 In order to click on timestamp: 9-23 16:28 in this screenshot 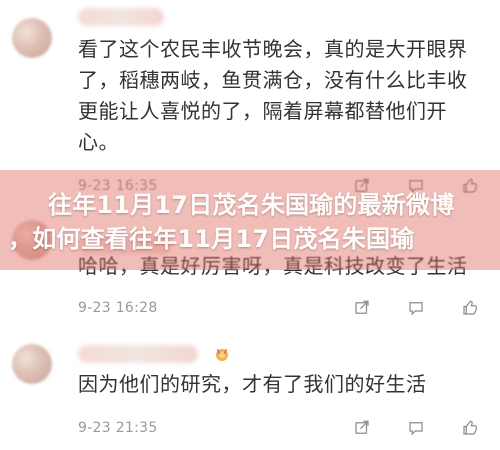, I will do `click(118, 308)`.